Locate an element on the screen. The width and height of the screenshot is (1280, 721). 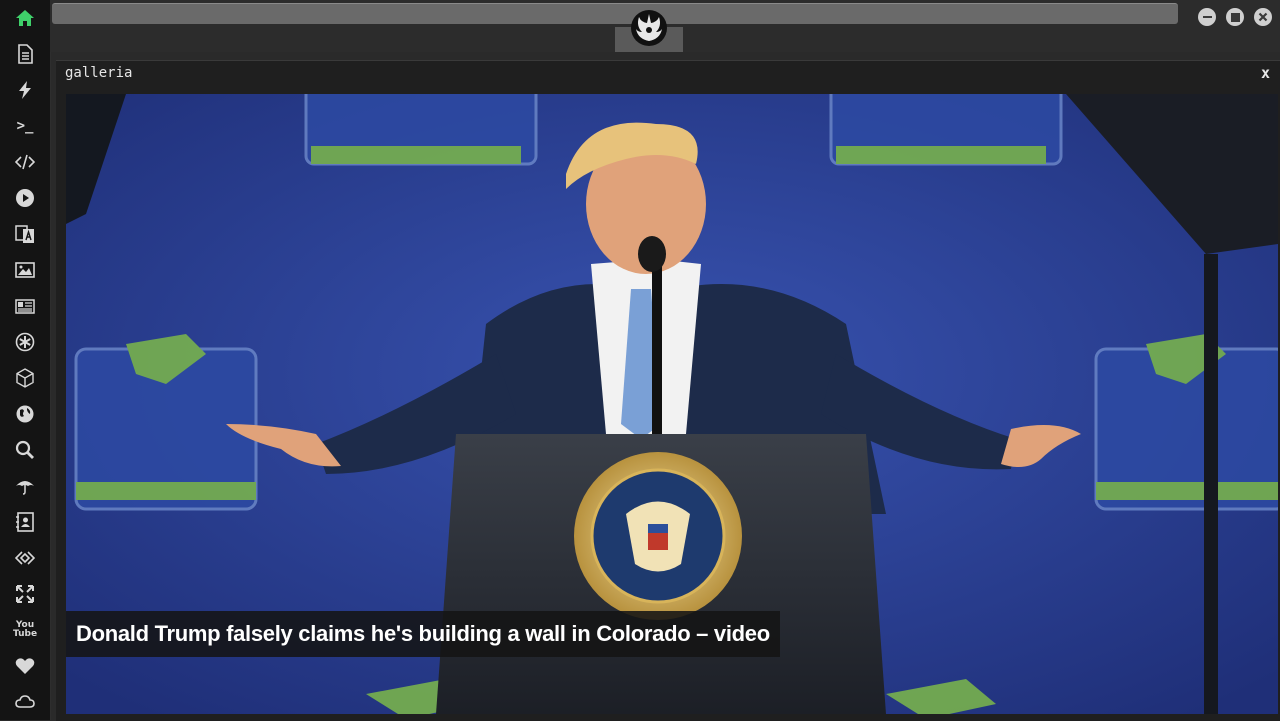
minimize-icon is located at coordinates (1207, 17).